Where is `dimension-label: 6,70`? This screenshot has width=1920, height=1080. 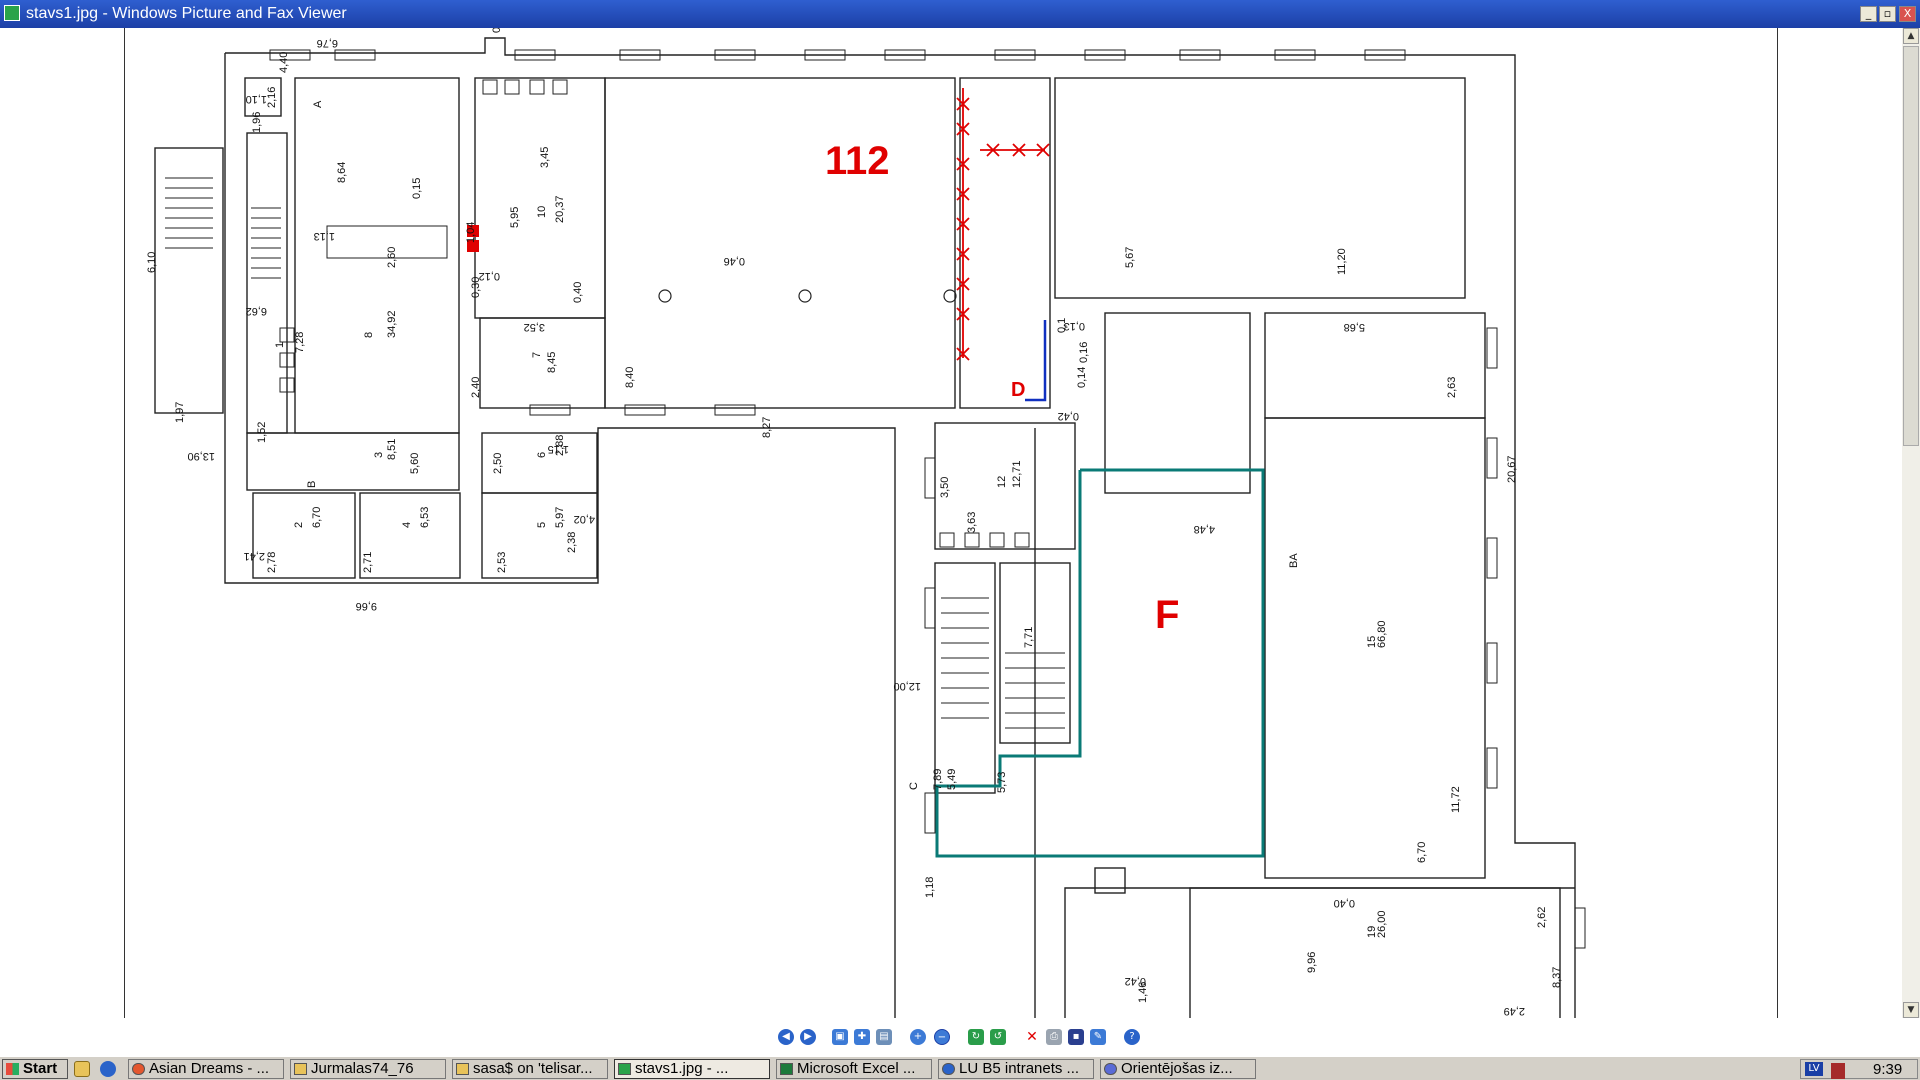
dimension-label: 6,70 is located at coordinates (1422, 852).